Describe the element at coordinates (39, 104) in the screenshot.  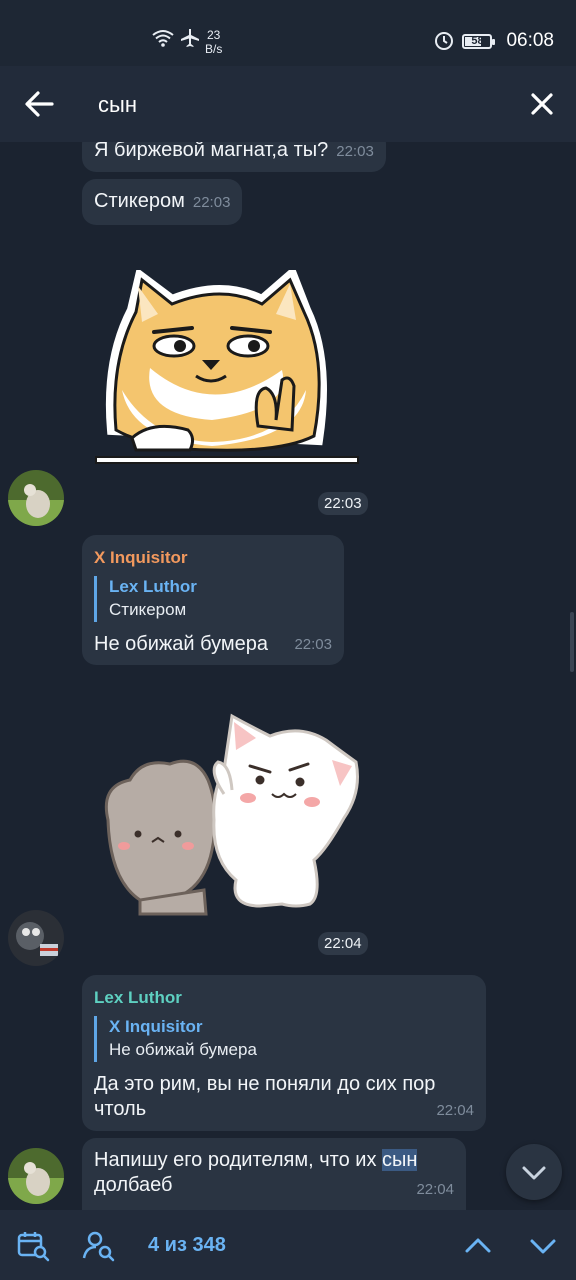
I see `arrow-left-icon` at that location.